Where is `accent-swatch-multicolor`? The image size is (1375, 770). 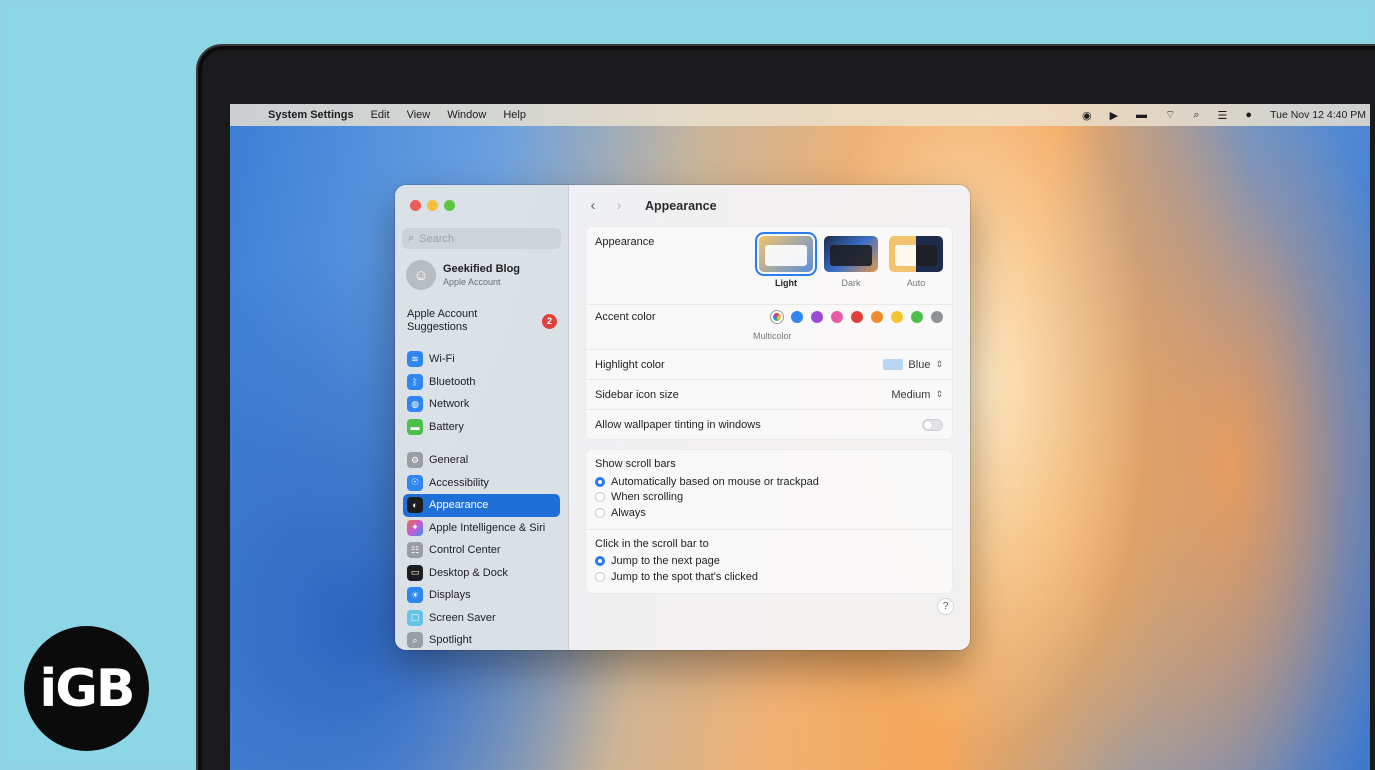
accent-swatch-multicolor is located at coordinates (777, 317).